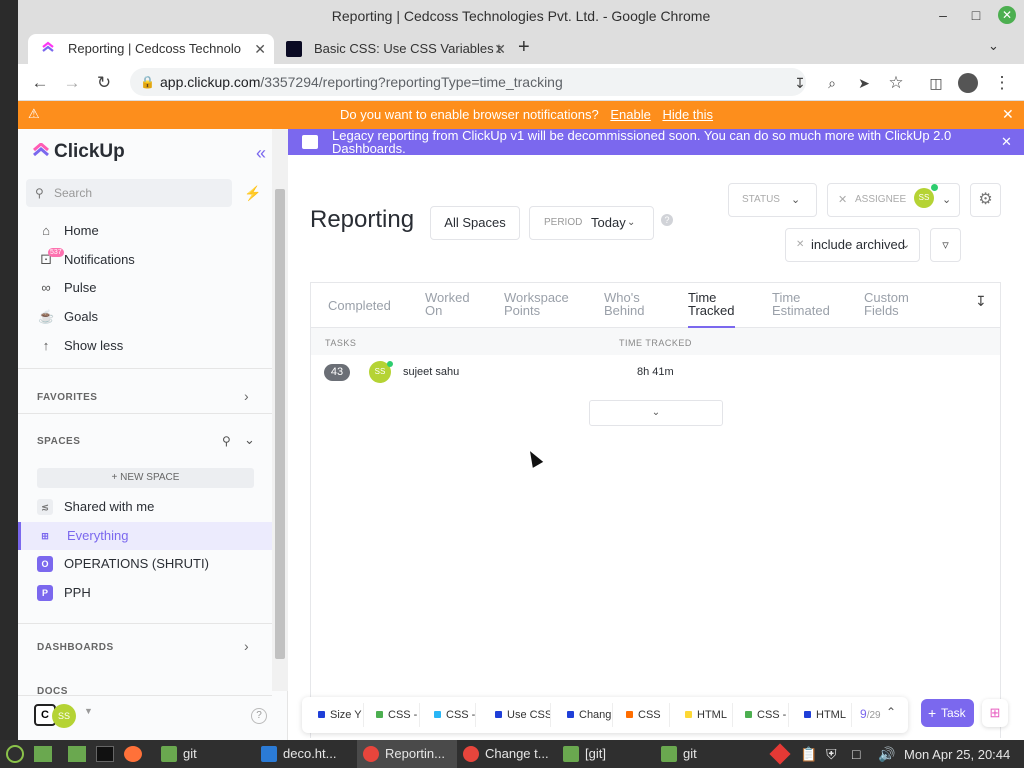 The width and height of the screenshot is (1024, 768). Describe the element at coordinates (985, 200) in the screenshot. I see `settings-gear-icon: ⚙` at that location.